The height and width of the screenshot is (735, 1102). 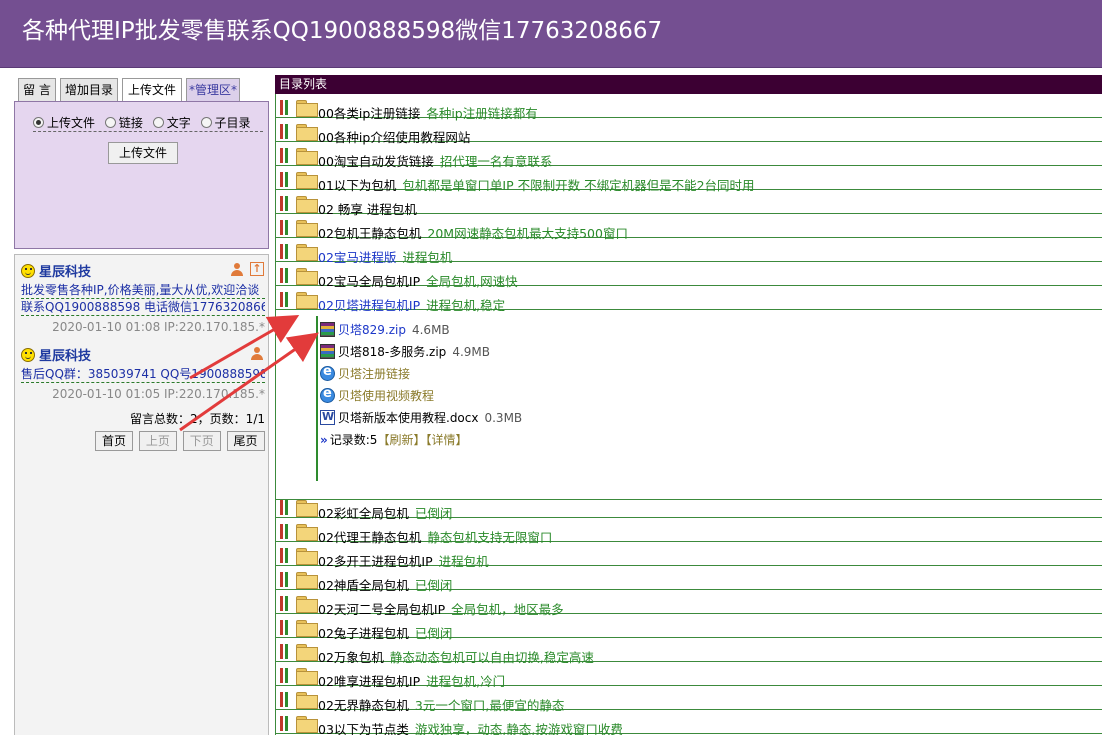 I want to click on directory-row: 02唯享进程包机IP 进程包机,冷门, so click(x=689, y=675).